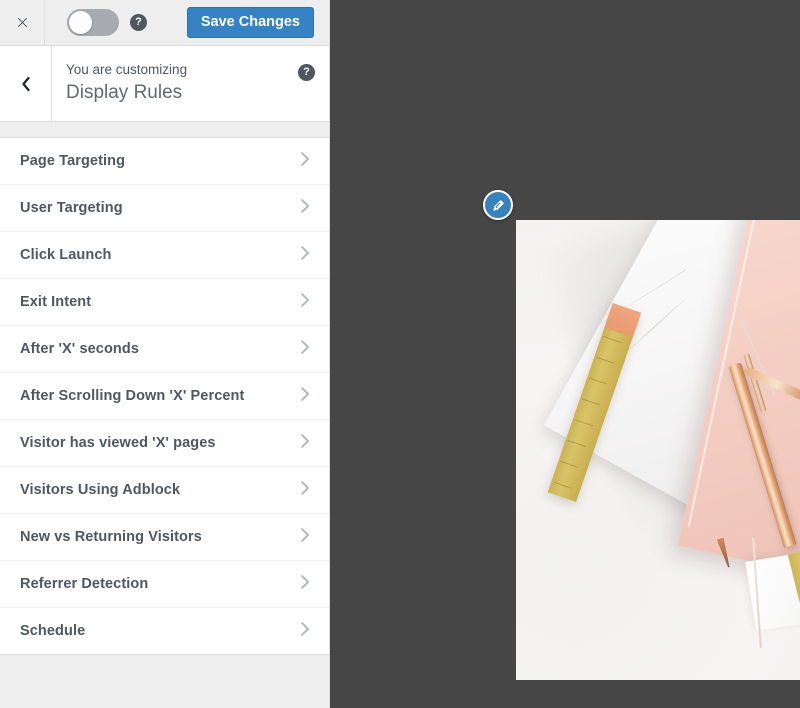 The width and height of the screenshot is (800, 708). What do you see at coordinates (164, 681) in the screenshot?
I see `sidebar-filler` at bounding box center [164, 681].